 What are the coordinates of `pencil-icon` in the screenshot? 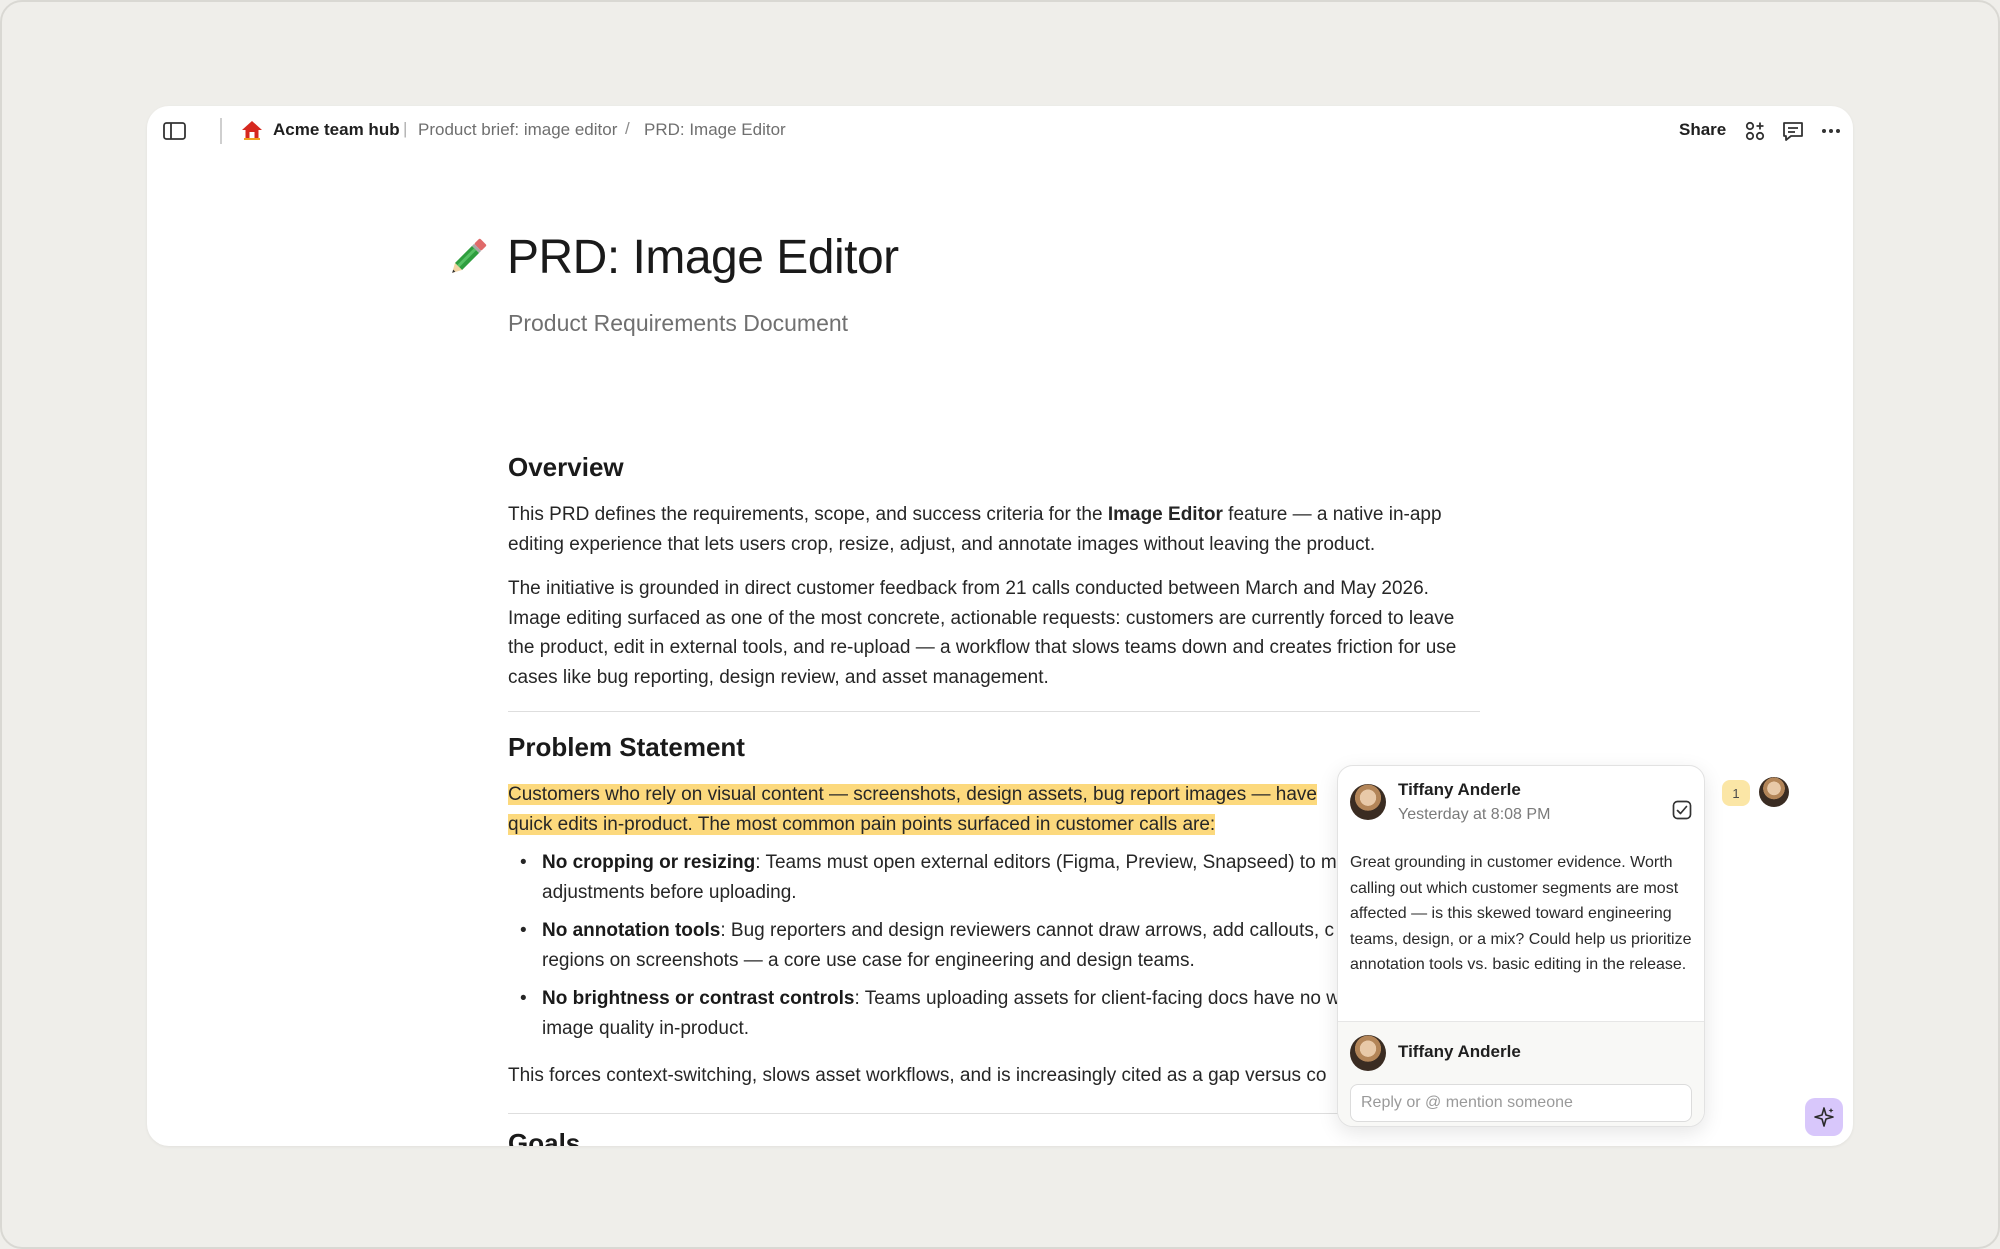 It's located at (467, 258).